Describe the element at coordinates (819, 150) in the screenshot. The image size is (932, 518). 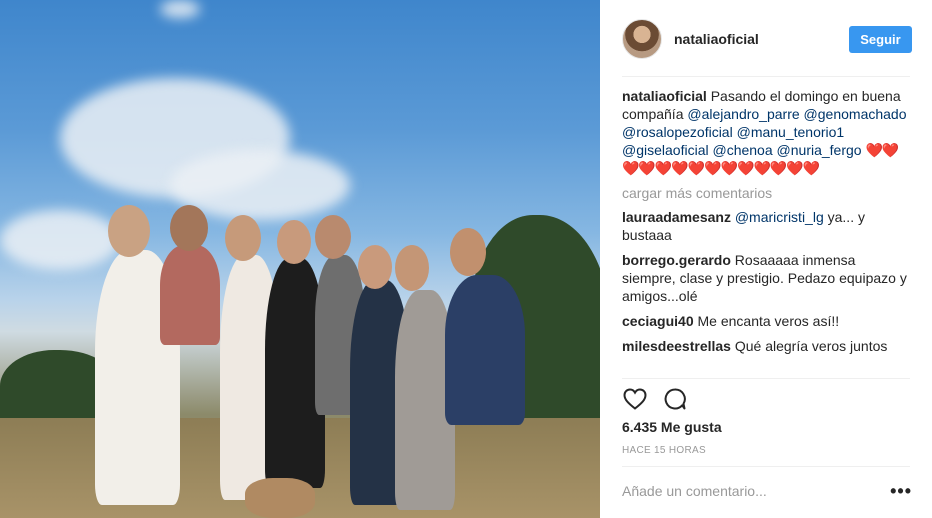
I see `mention-link: @nuria_fergo` at that location.